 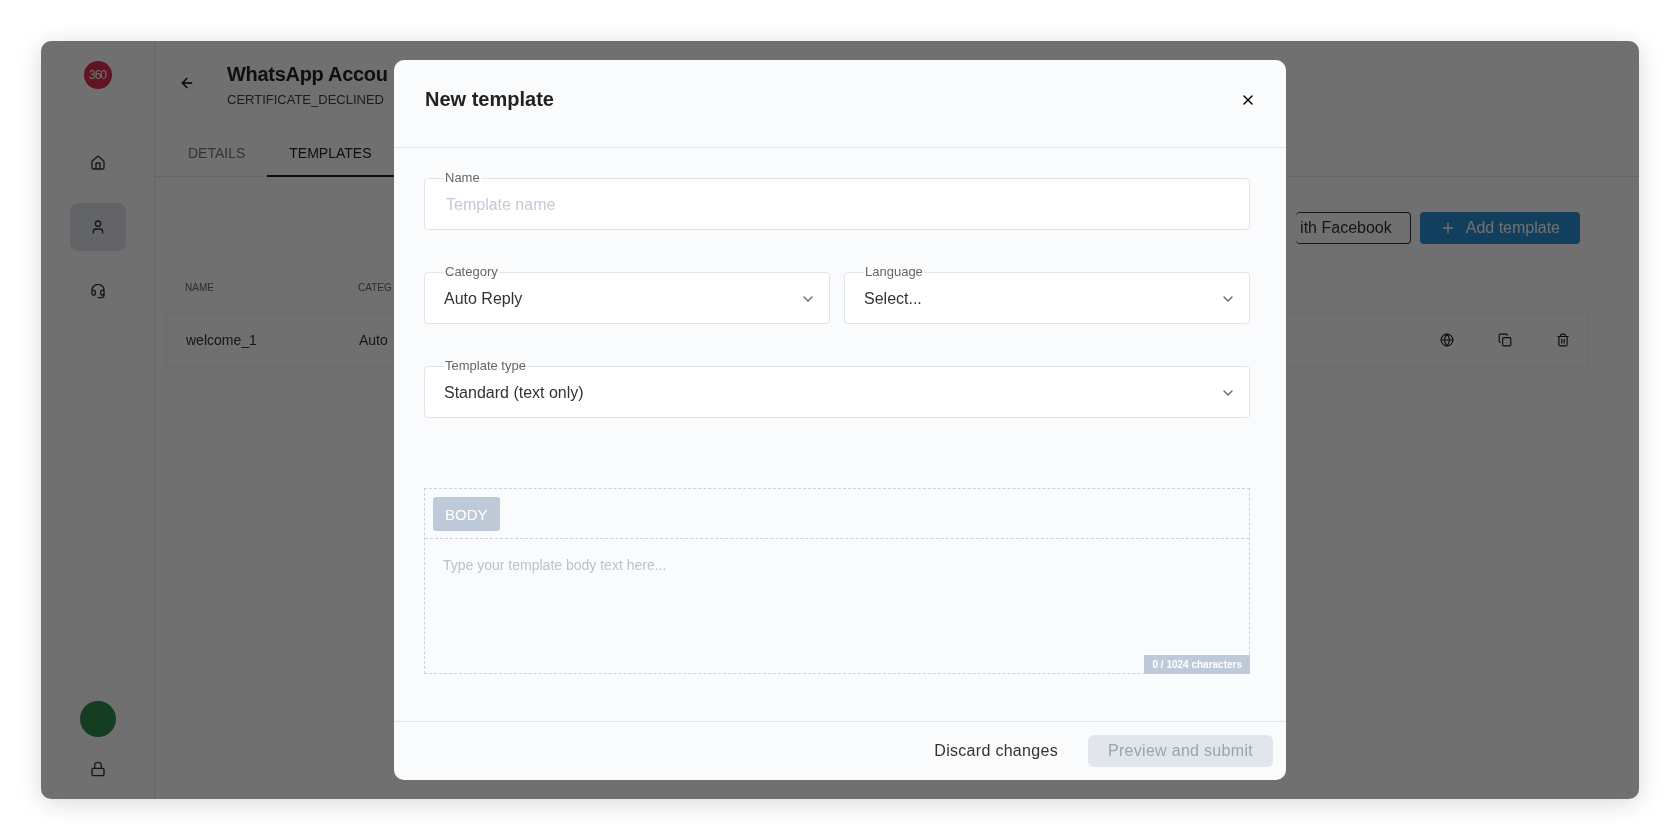 What do you see at coordinates (837, 387) in the screenshot?
I see `select-field: Template type Standard (text only)` at bounding box center [837, 387].